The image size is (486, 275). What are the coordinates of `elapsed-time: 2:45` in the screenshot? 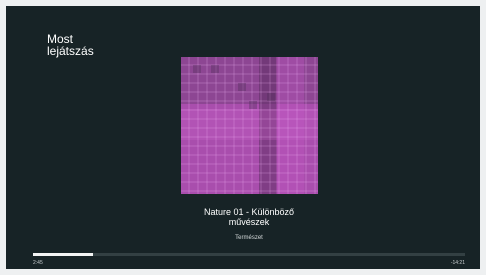 It's located at (38, 263).